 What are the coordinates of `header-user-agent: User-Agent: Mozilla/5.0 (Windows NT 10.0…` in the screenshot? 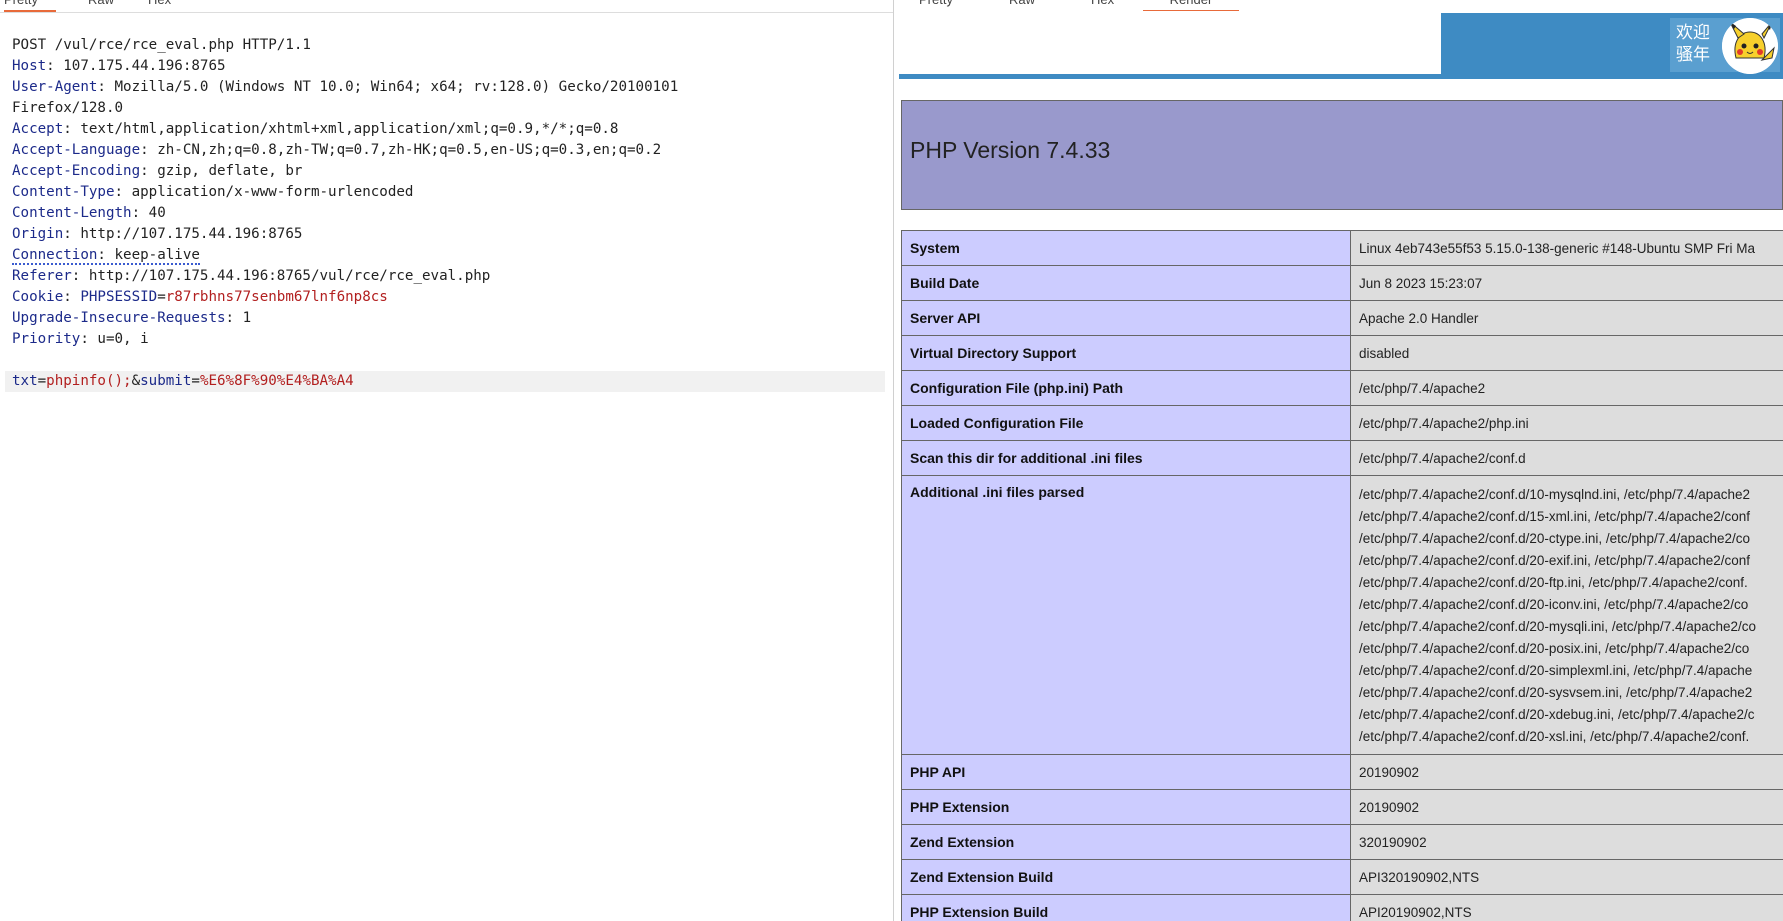 It's located at (345, 87).